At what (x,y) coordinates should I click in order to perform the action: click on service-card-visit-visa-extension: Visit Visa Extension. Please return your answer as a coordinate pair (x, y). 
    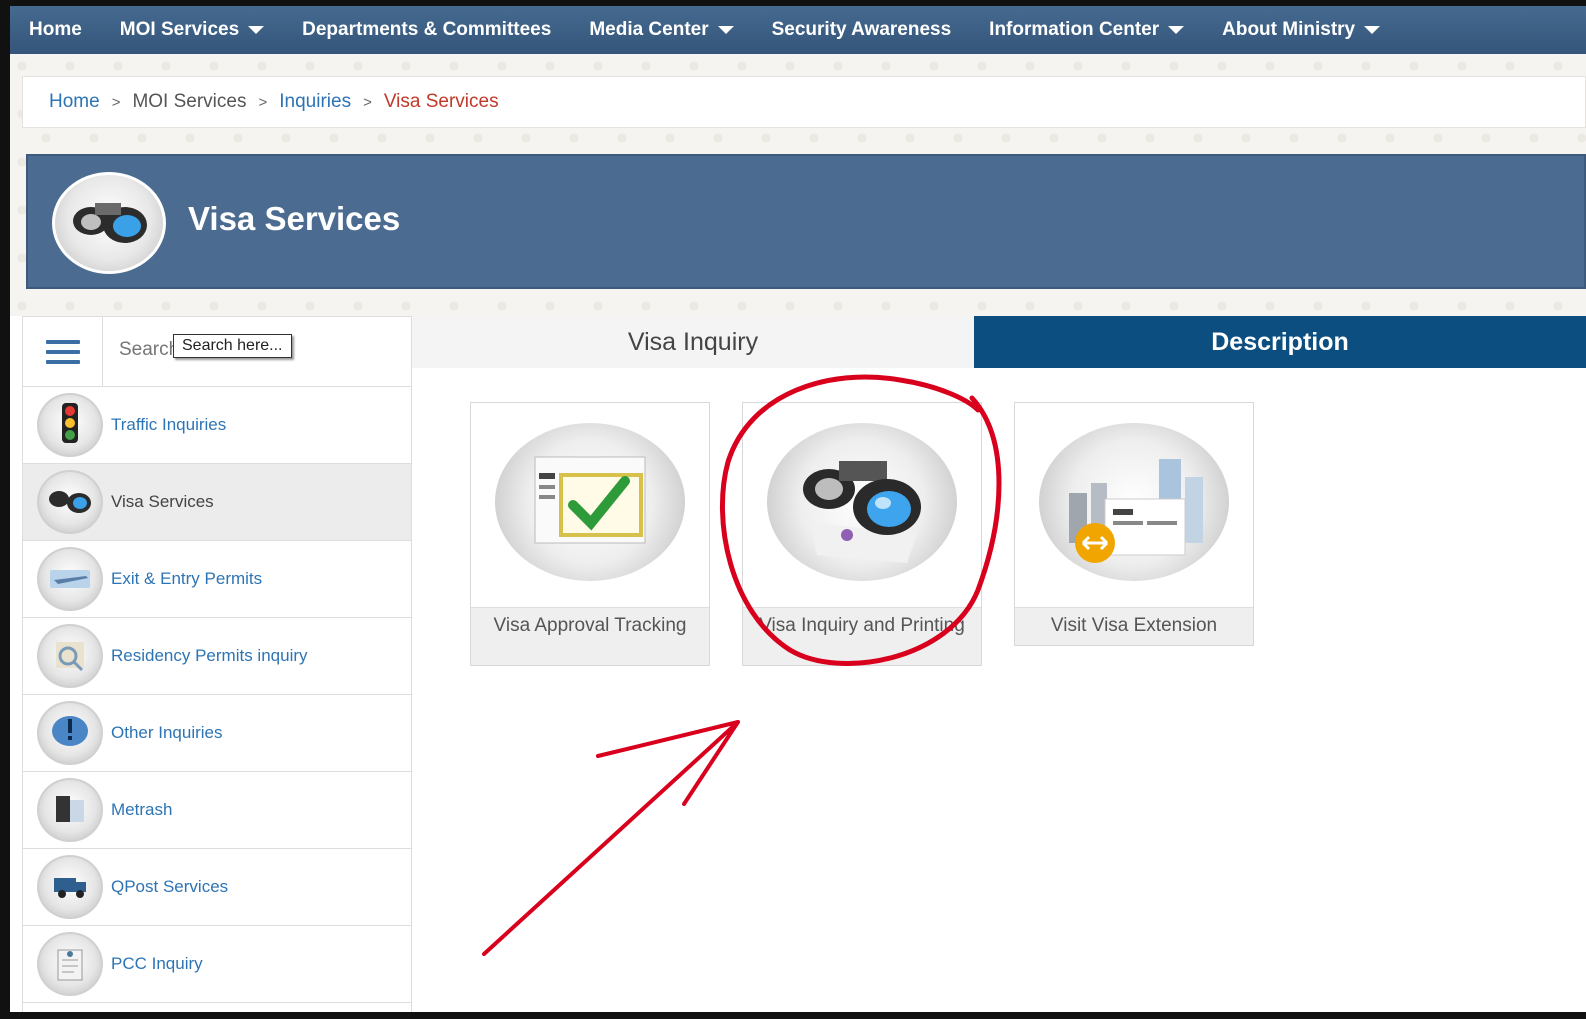
    Looking at the image, I should click on (1134, 524).